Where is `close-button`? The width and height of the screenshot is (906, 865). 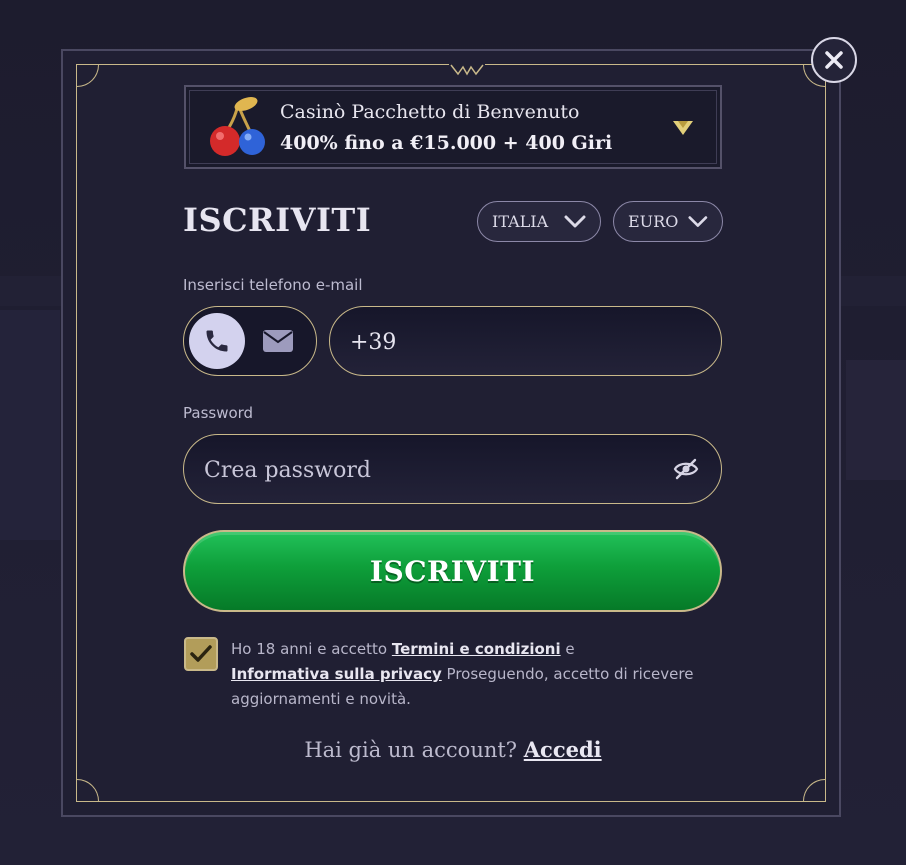 close-button is located at coordinates (834, 60).